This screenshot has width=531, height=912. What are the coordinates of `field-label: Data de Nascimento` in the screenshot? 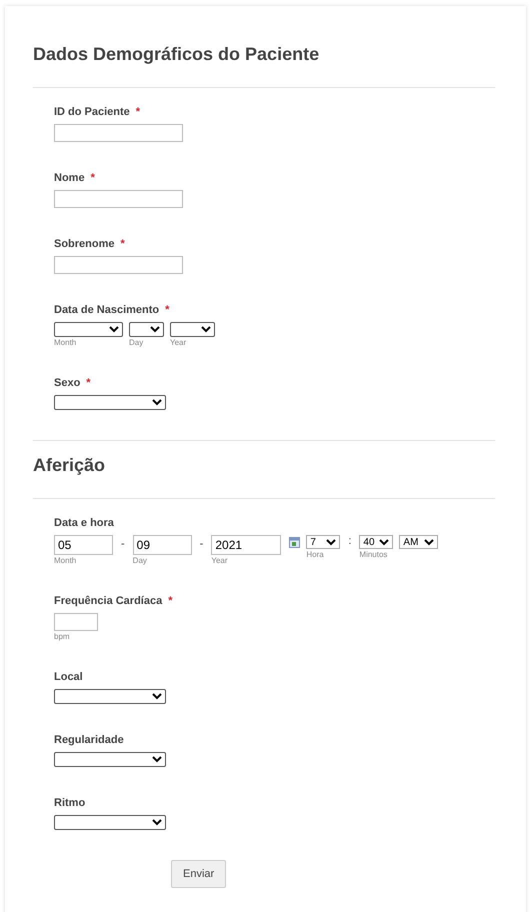 It's located at (107, 310).